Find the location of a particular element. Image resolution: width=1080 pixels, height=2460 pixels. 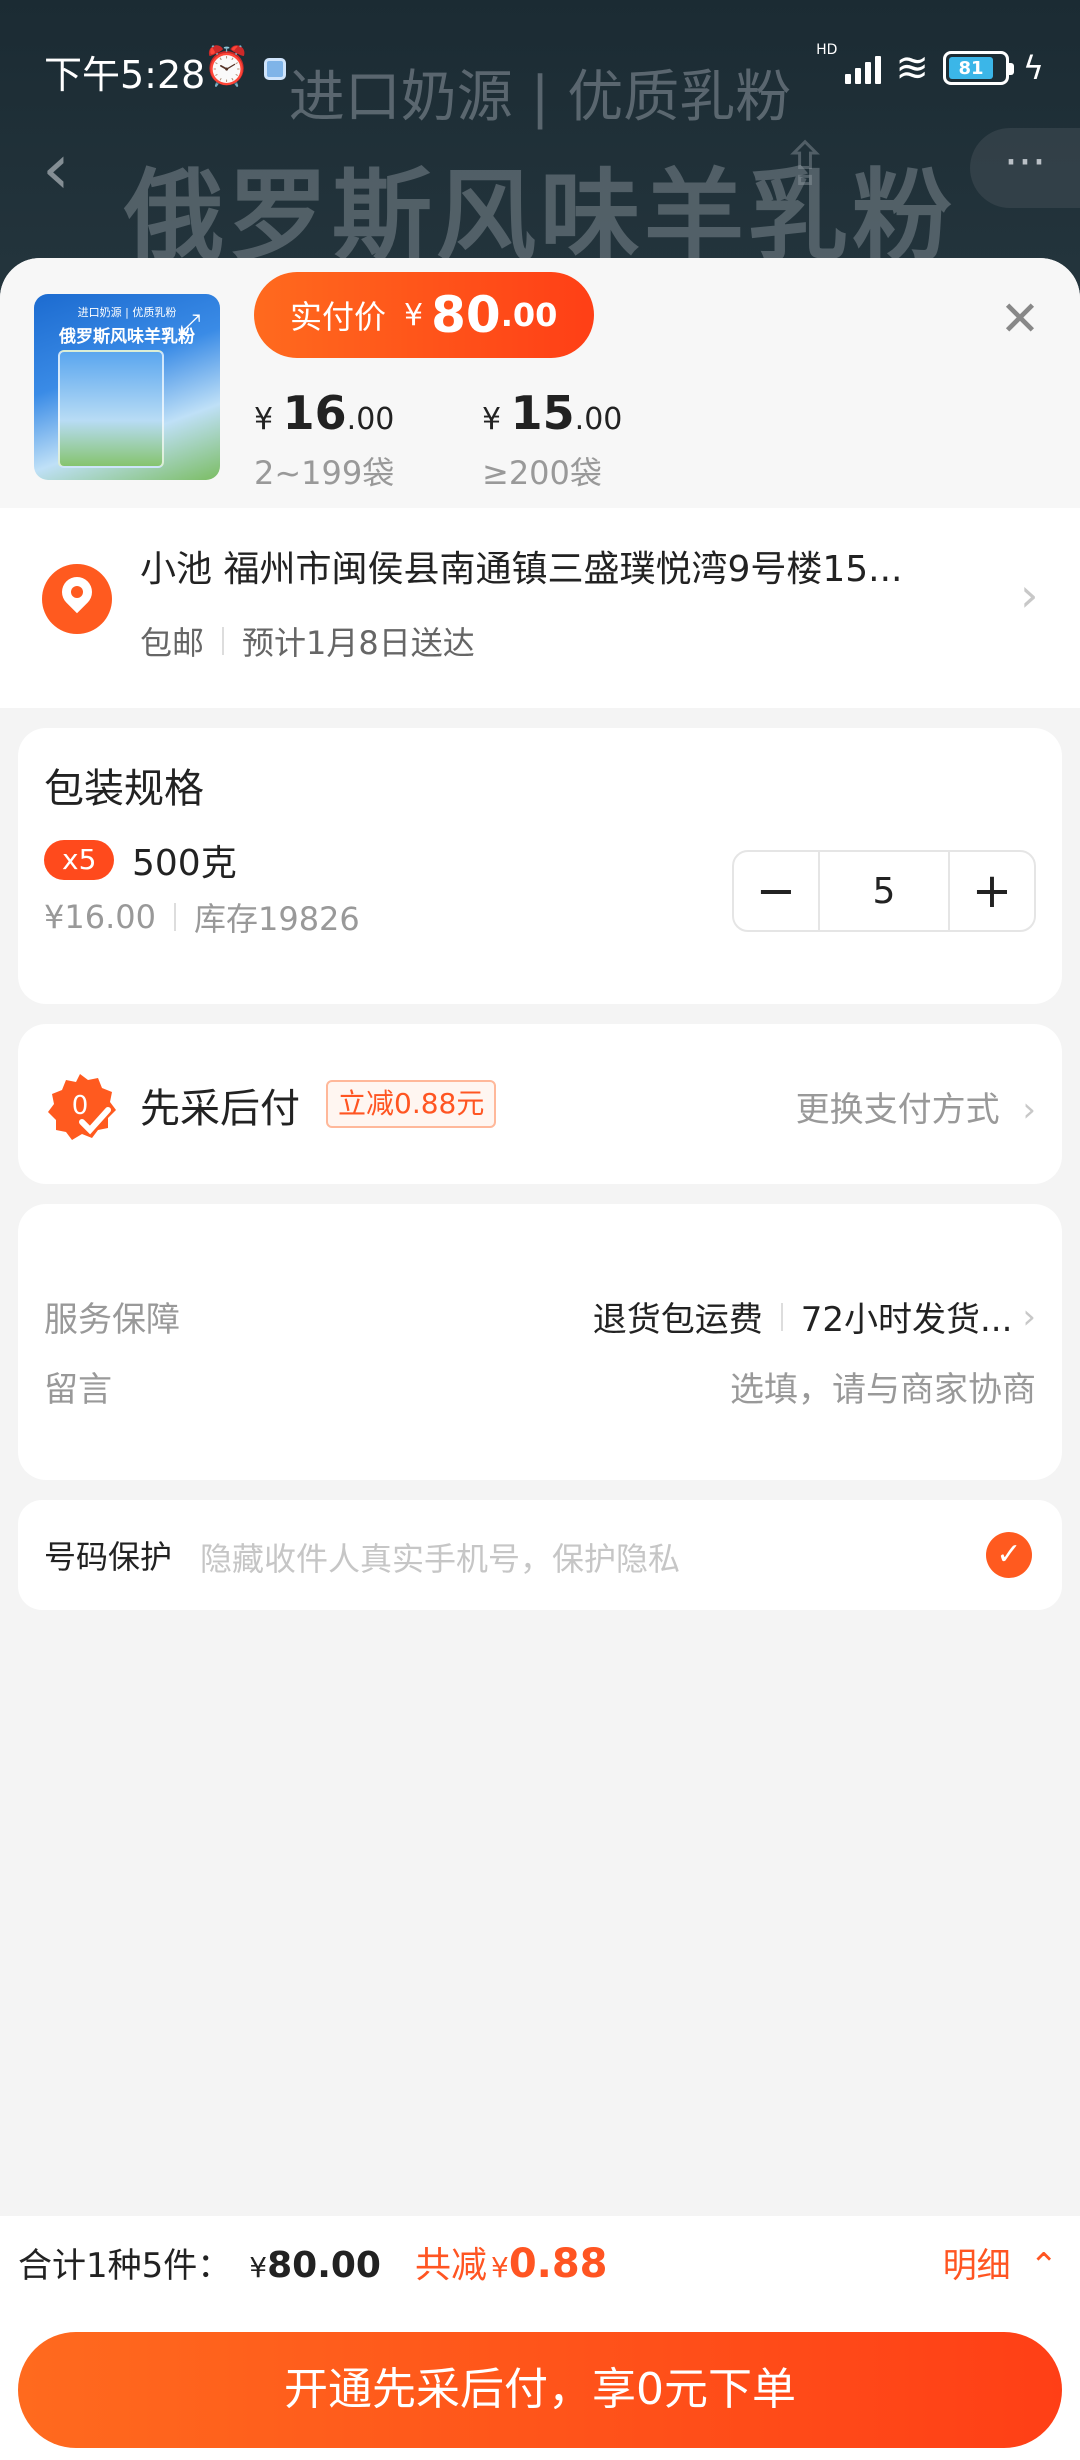

total-summary: 合计1种5件： ¥ 80.00 共减 ¥ 0.88 is located at coordinates (313, 2262).